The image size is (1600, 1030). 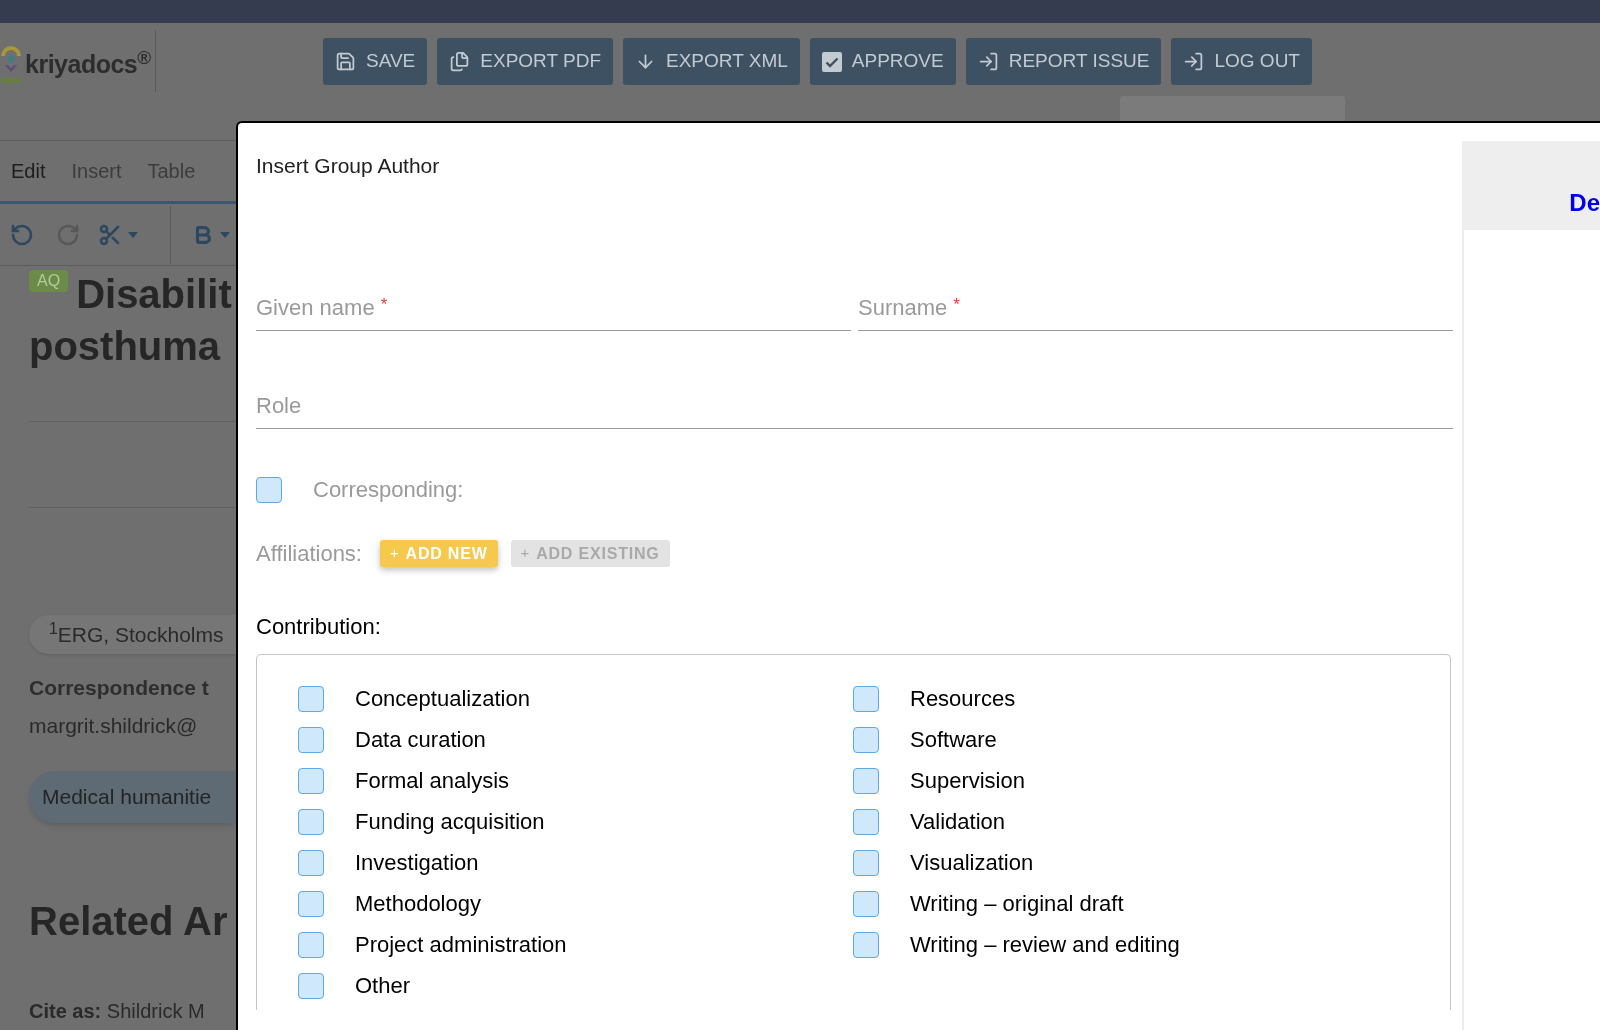 What do you see at coordinates (113, 726) in the screenshot?
I see `email-text: margrit.shildrick@` at bounding box center [113, 726].